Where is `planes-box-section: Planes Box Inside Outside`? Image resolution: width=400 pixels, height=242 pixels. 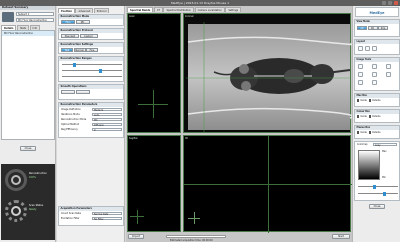
planes-box-section: Planes Box Inside Outside is located at coordinates (377, 132).